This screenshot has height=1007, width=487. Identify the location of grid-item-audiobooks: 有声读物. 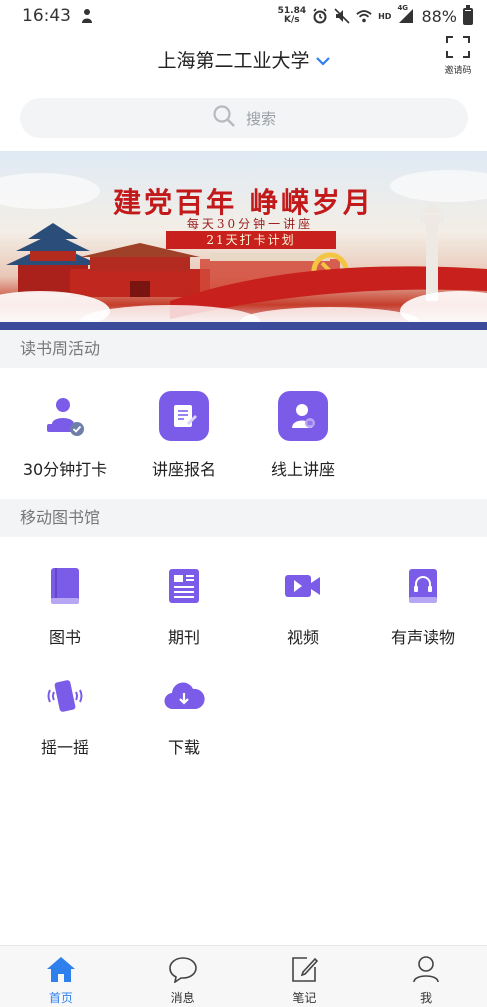
(423, 604).